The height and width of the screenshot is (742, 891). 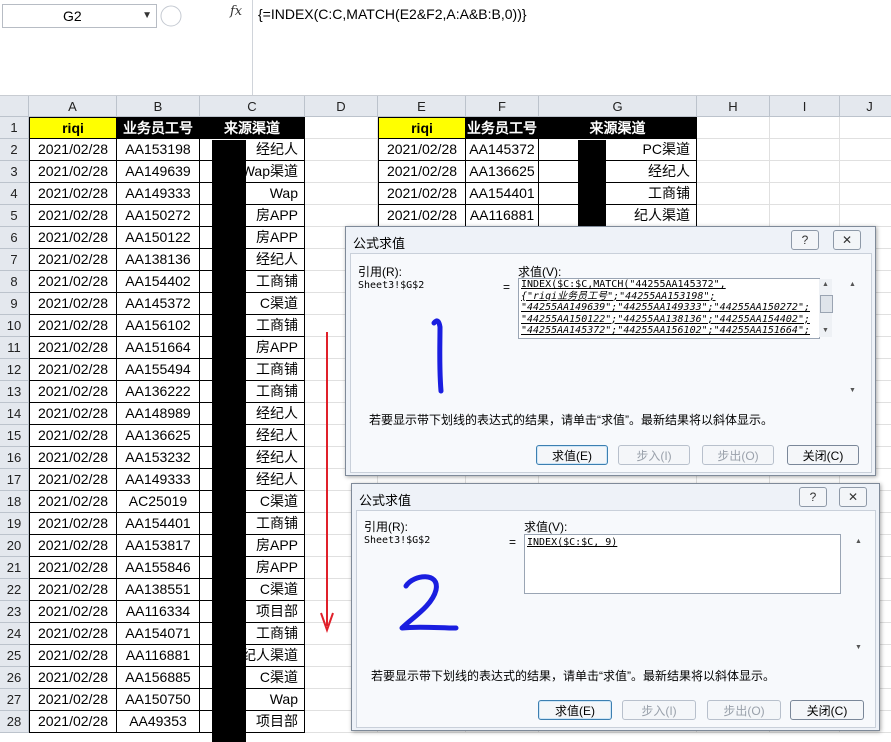 I want to click on row-header: 8, so click(x=14, y=282).